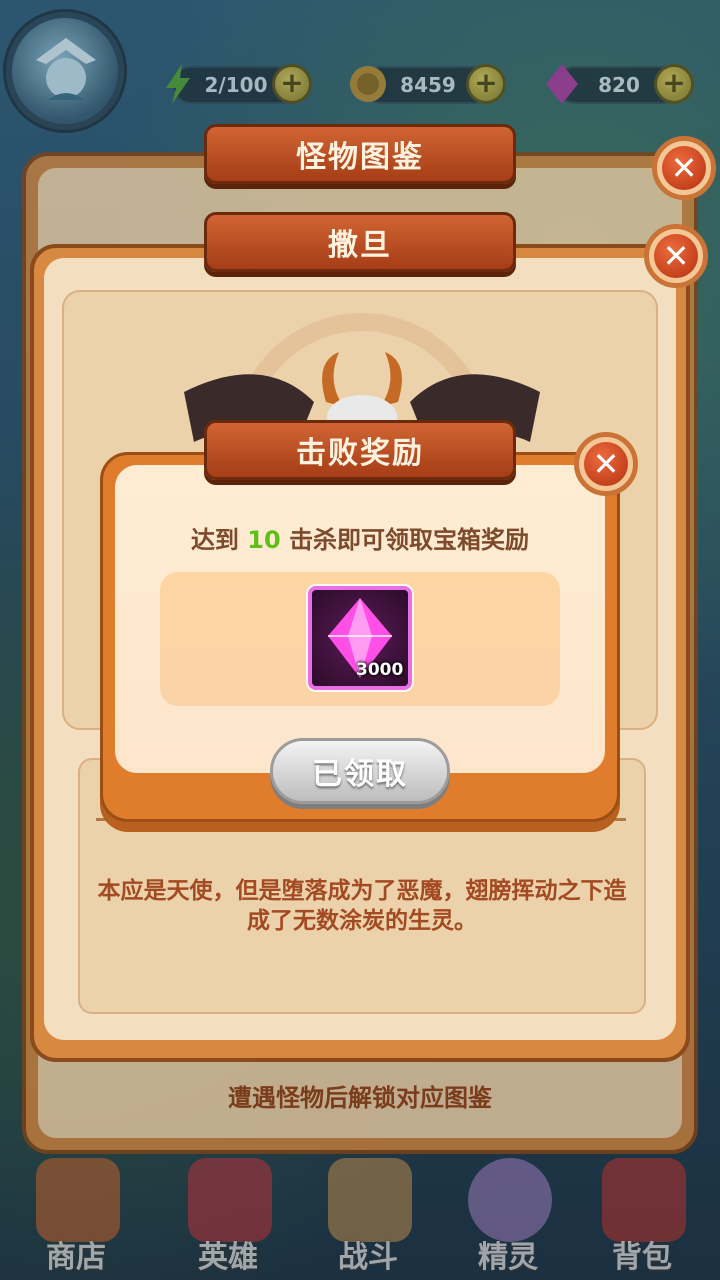 The width and height of the screenshot is (720, 1280). I want to click on close-reward-button: ✕, so click(606, 464).